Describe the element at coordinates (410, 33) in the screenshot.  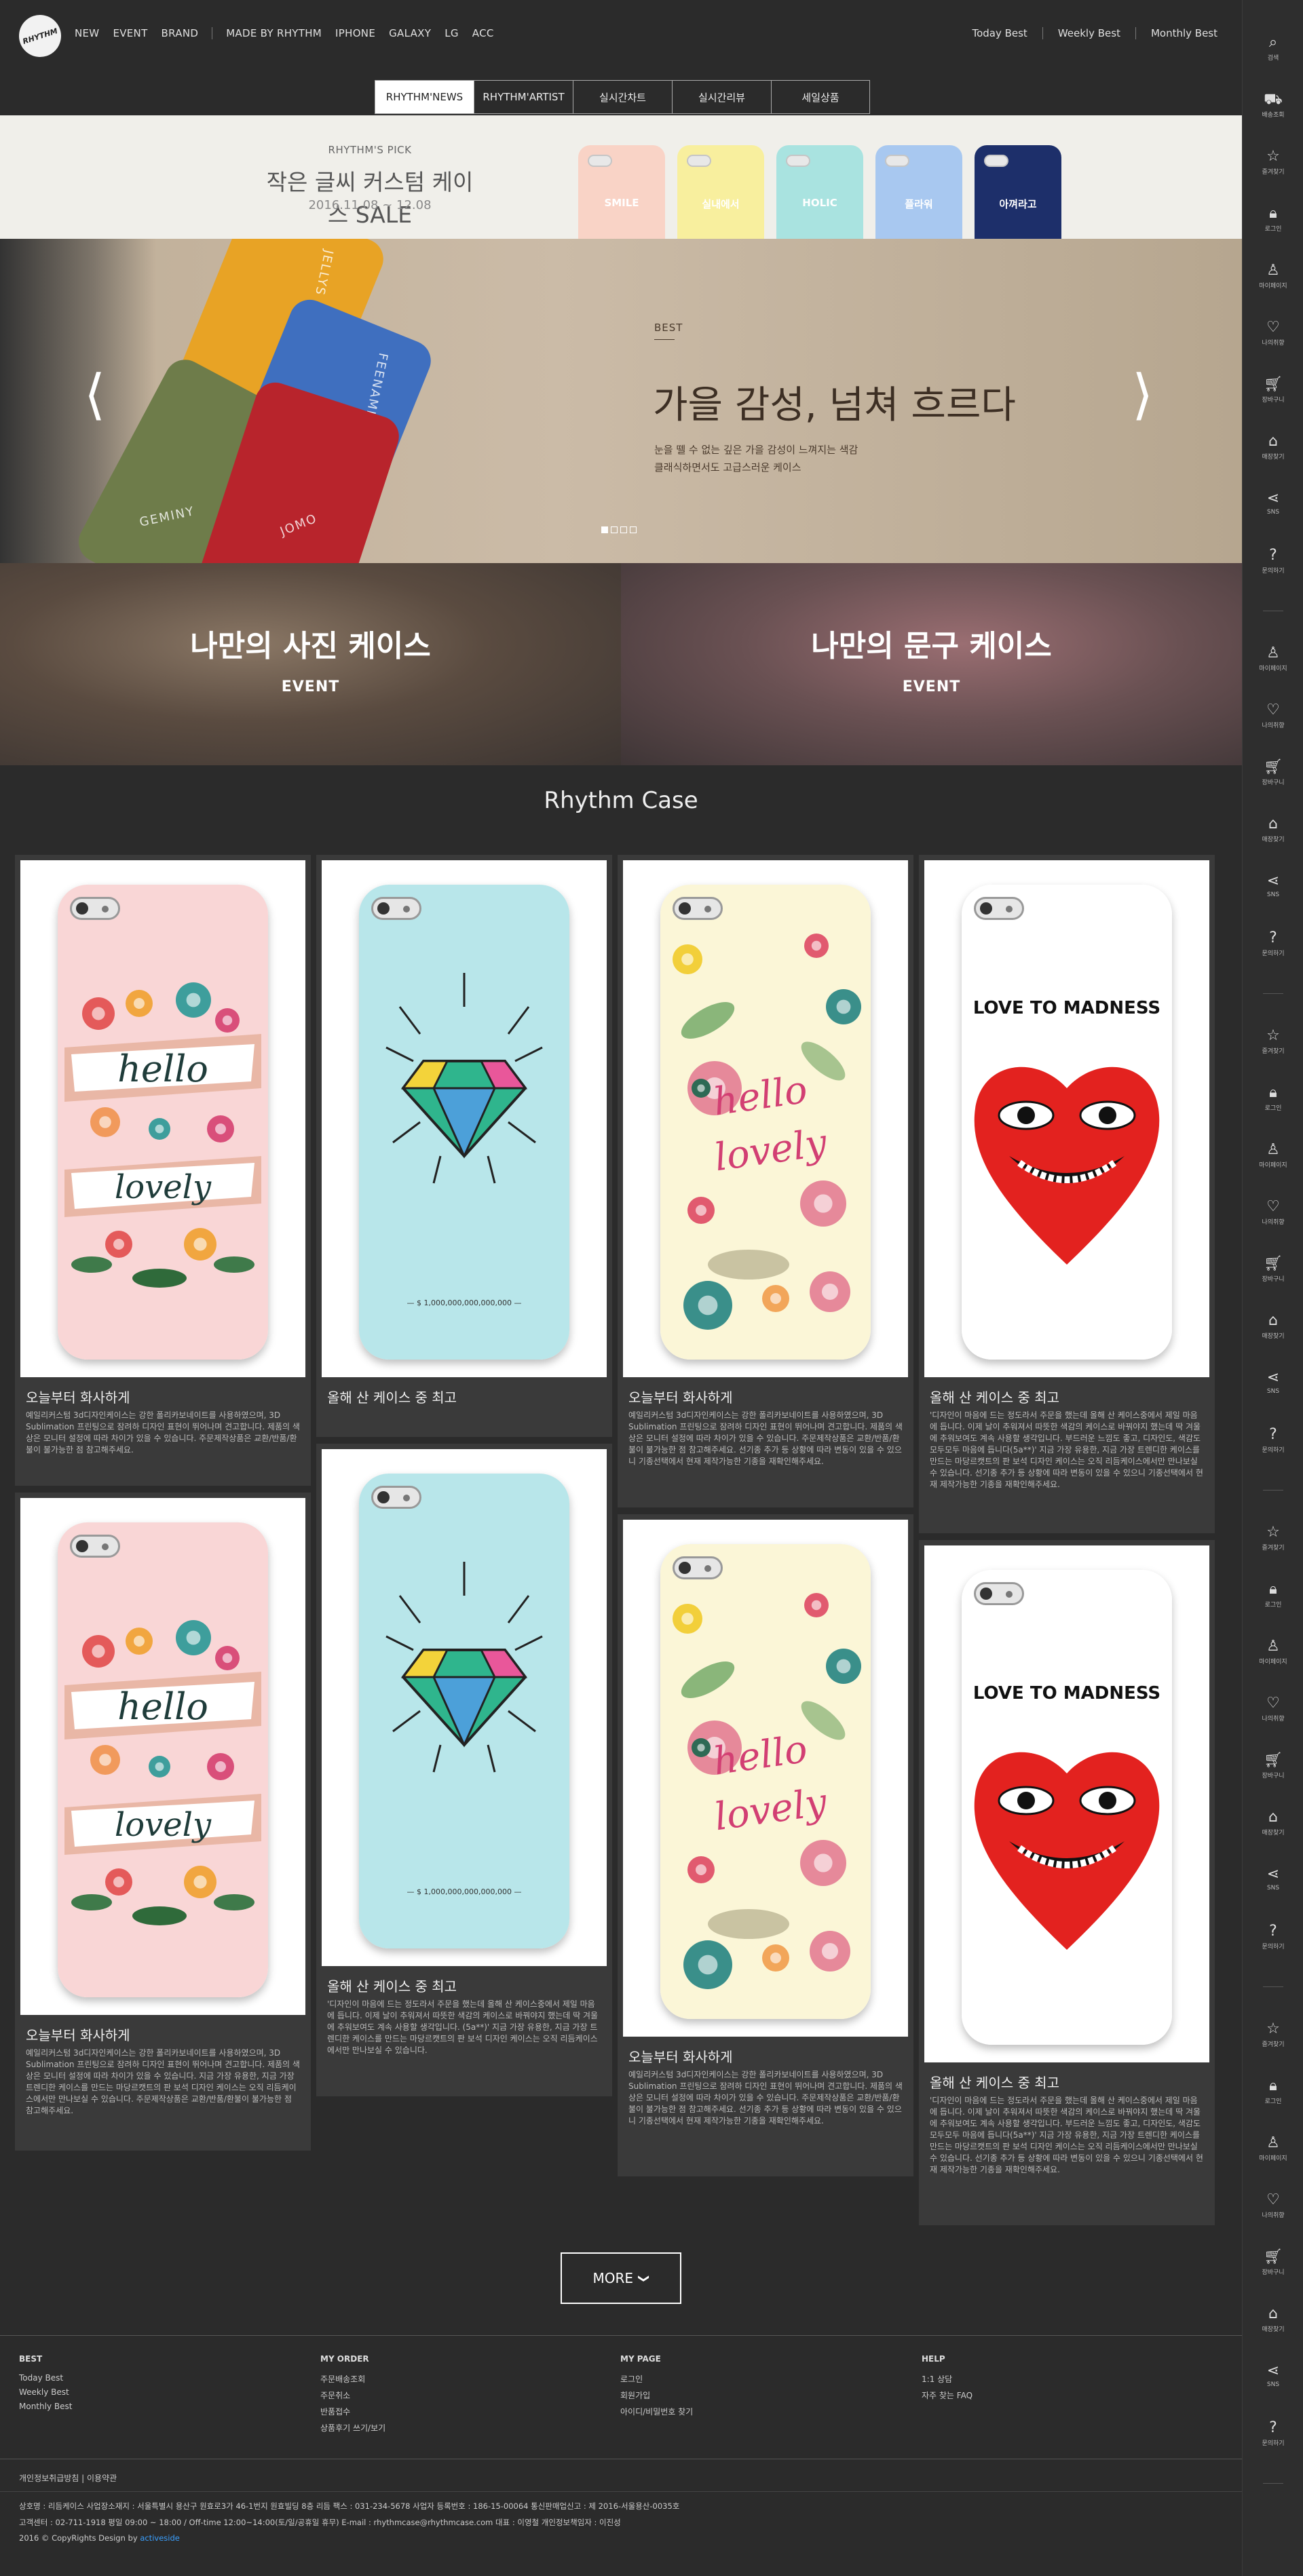
I see `nav-galaxy: GALAXY` at that location.